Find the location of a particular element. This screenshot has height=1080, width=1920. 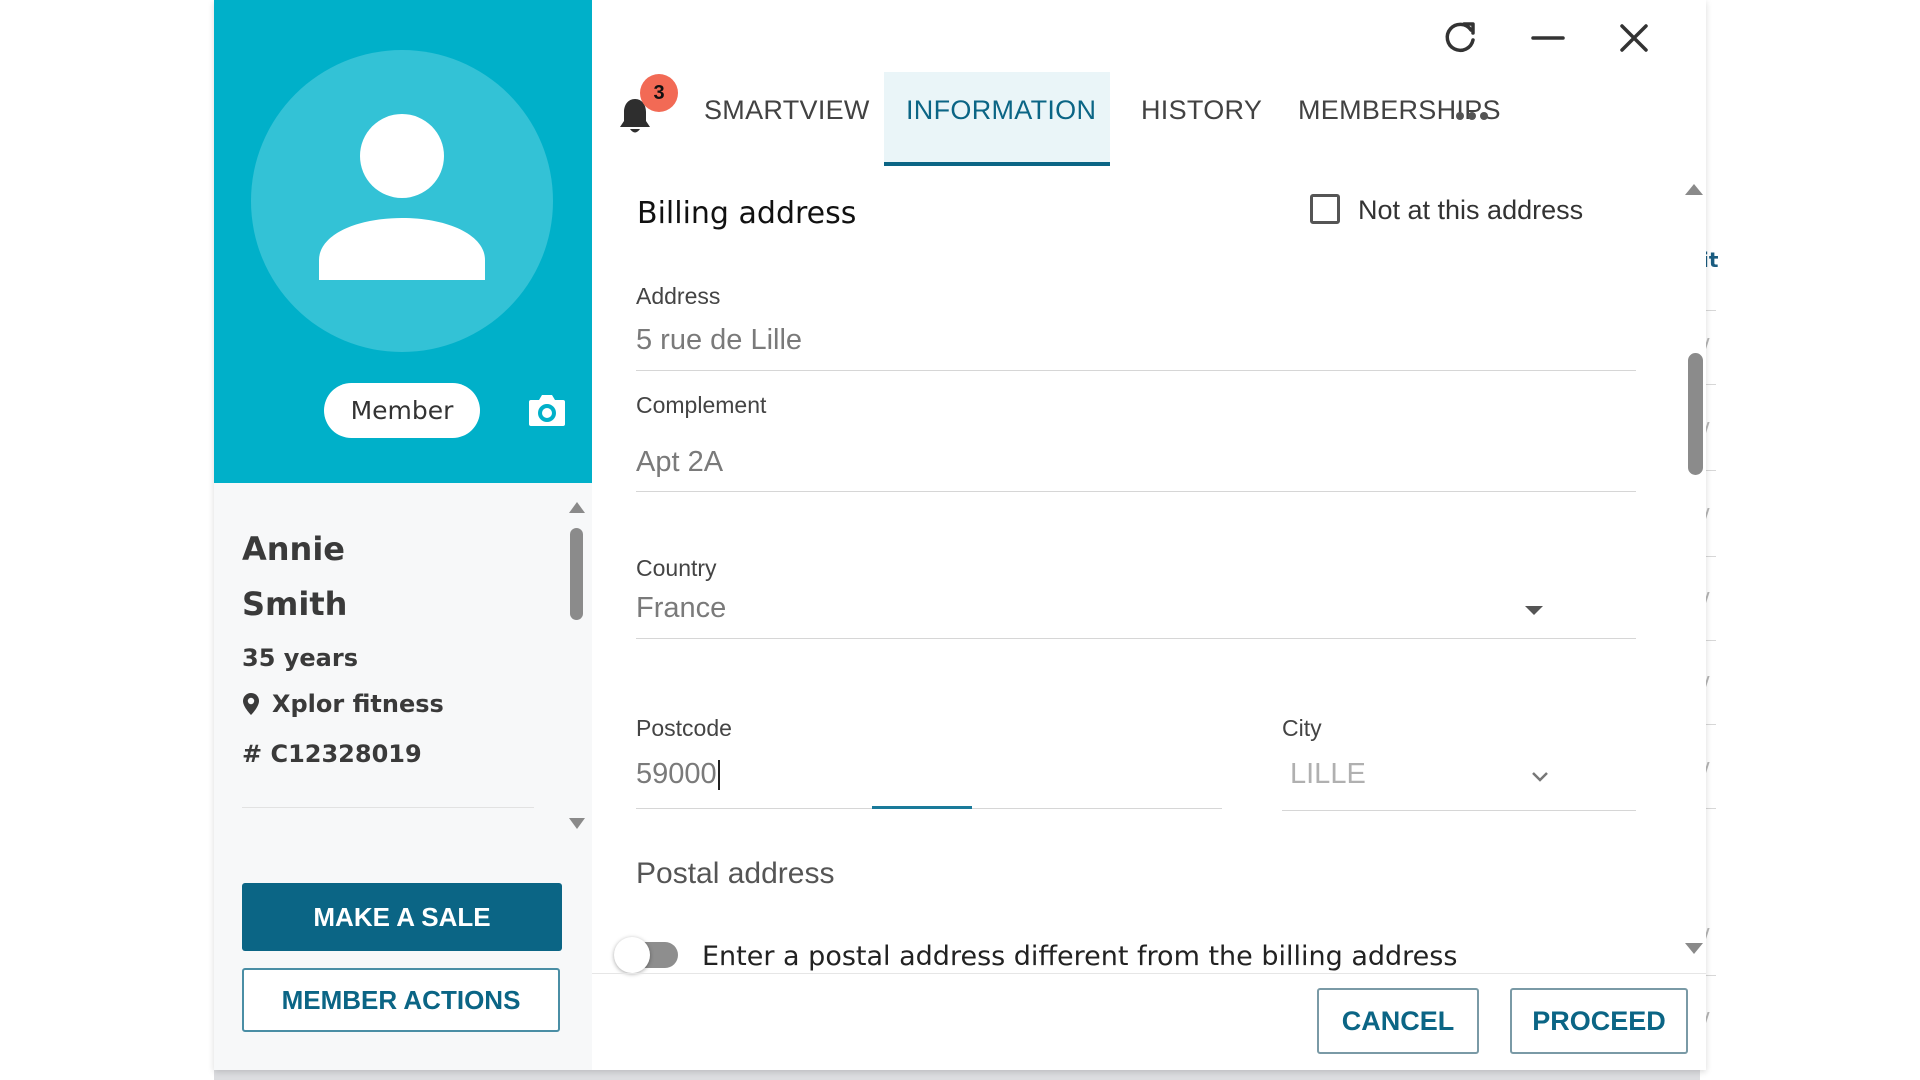

address-field: 5 rue de Lille is located at coordinates (719, 340).